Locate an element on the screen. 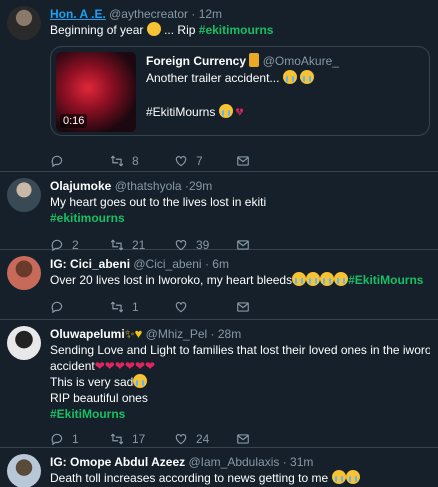 Image resolution: width=438 pixels, height=487 pixels. author-name: IG: Omope Abdul Azeez is located at coordinates (117, 462).